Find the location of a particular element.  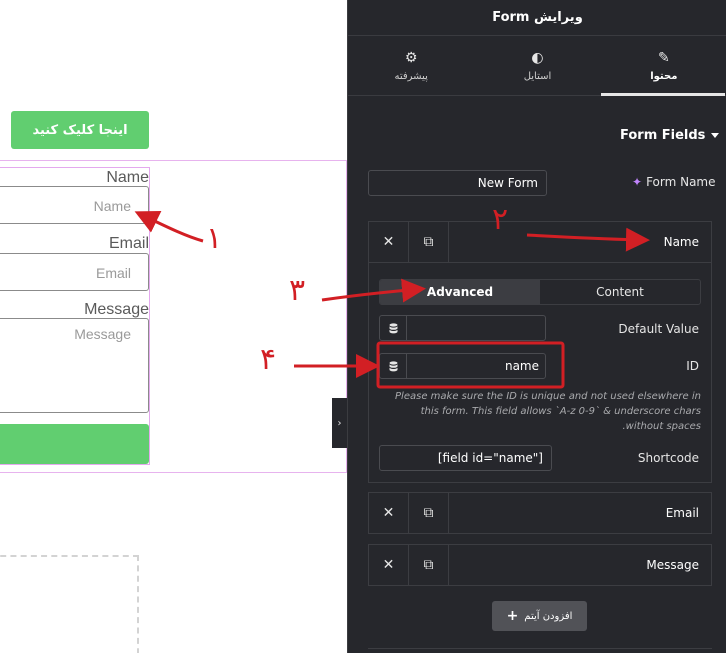

annotation-number-2: ۲ is located at coordinates (500, 219).